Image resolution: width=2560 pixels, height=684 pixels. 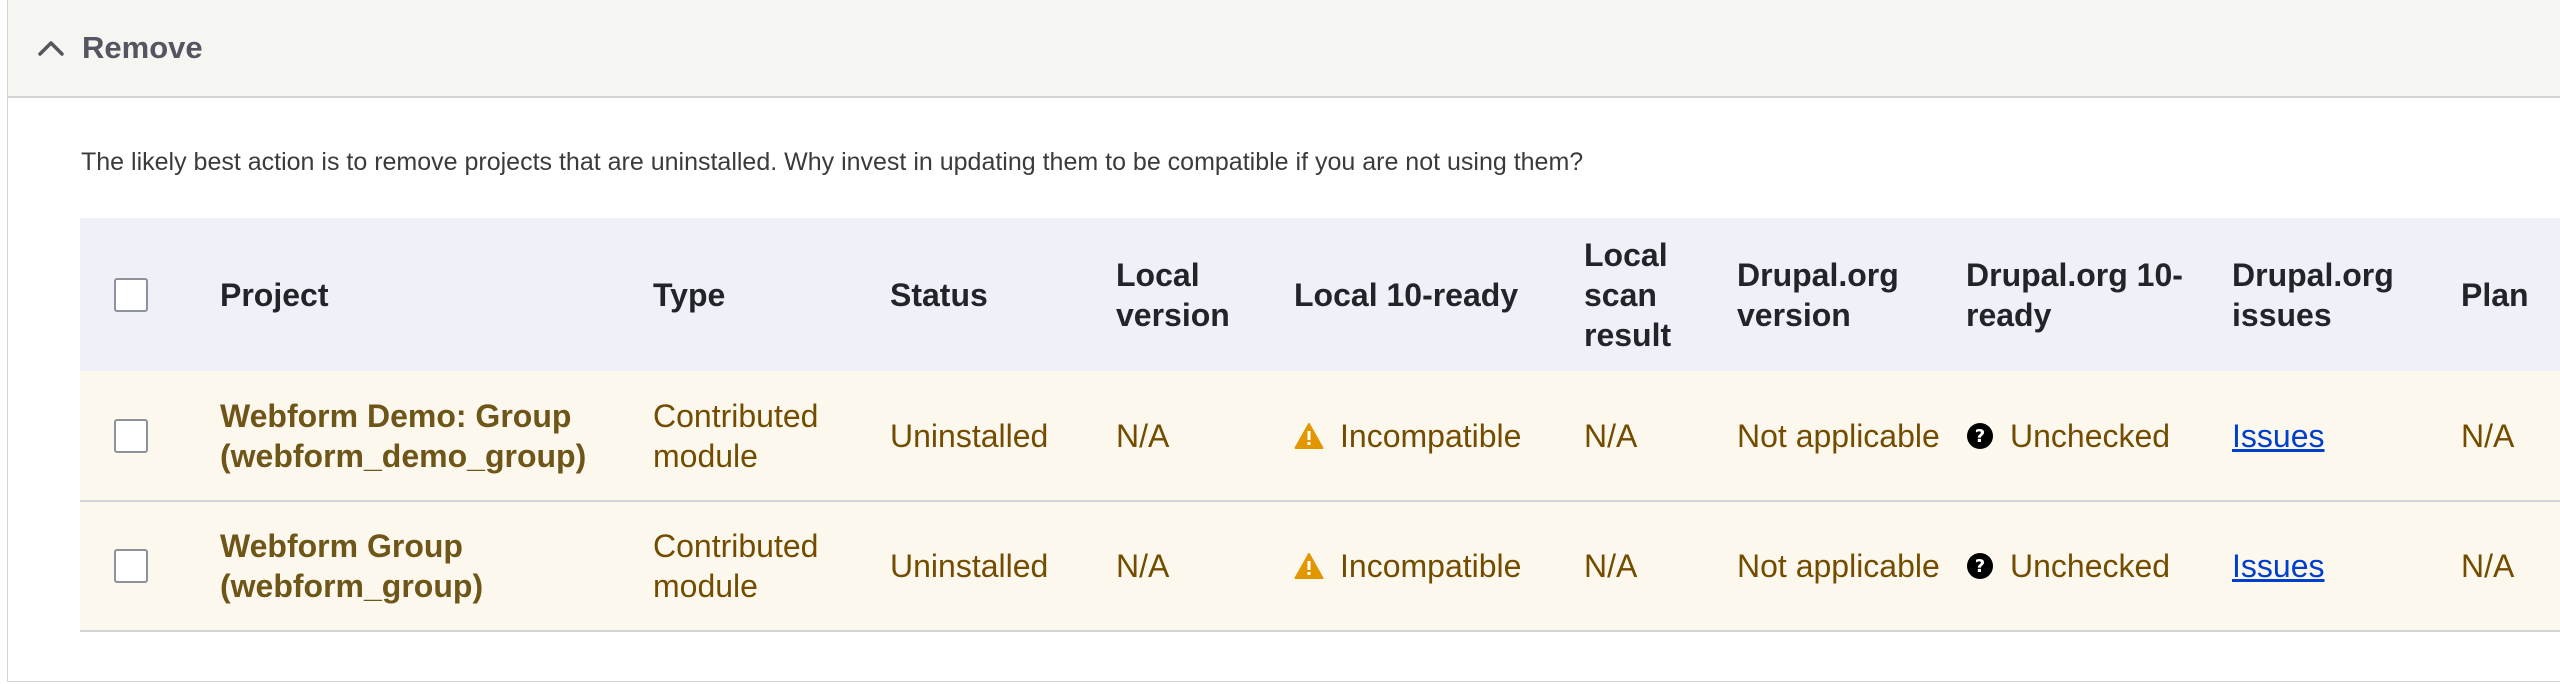 What do you see at coordinates (403, 435) in the screenshot?
I see `project-name: Webform Demo: Group (webform_demo_group)` at bounding box center [403, 435].